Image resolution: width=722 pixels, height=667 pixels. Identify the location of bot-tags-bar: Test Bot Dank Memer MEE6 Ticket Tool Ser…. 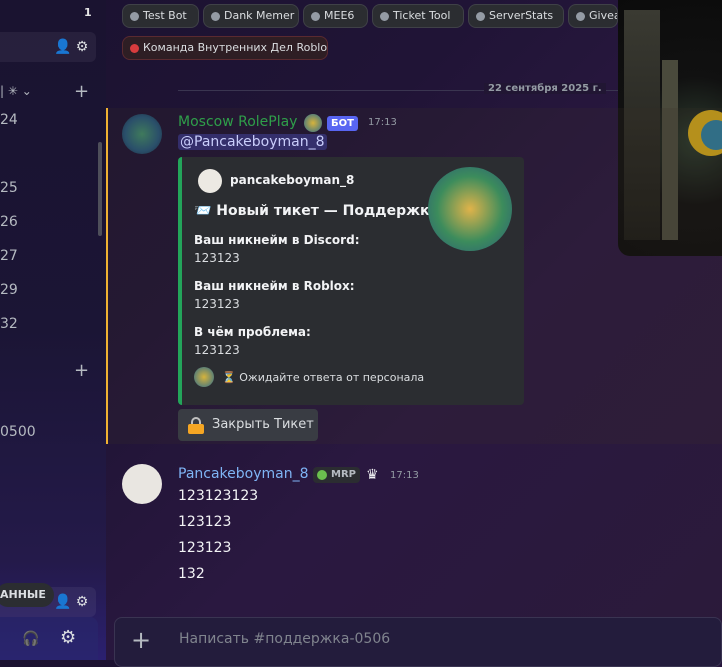
(370, 34).